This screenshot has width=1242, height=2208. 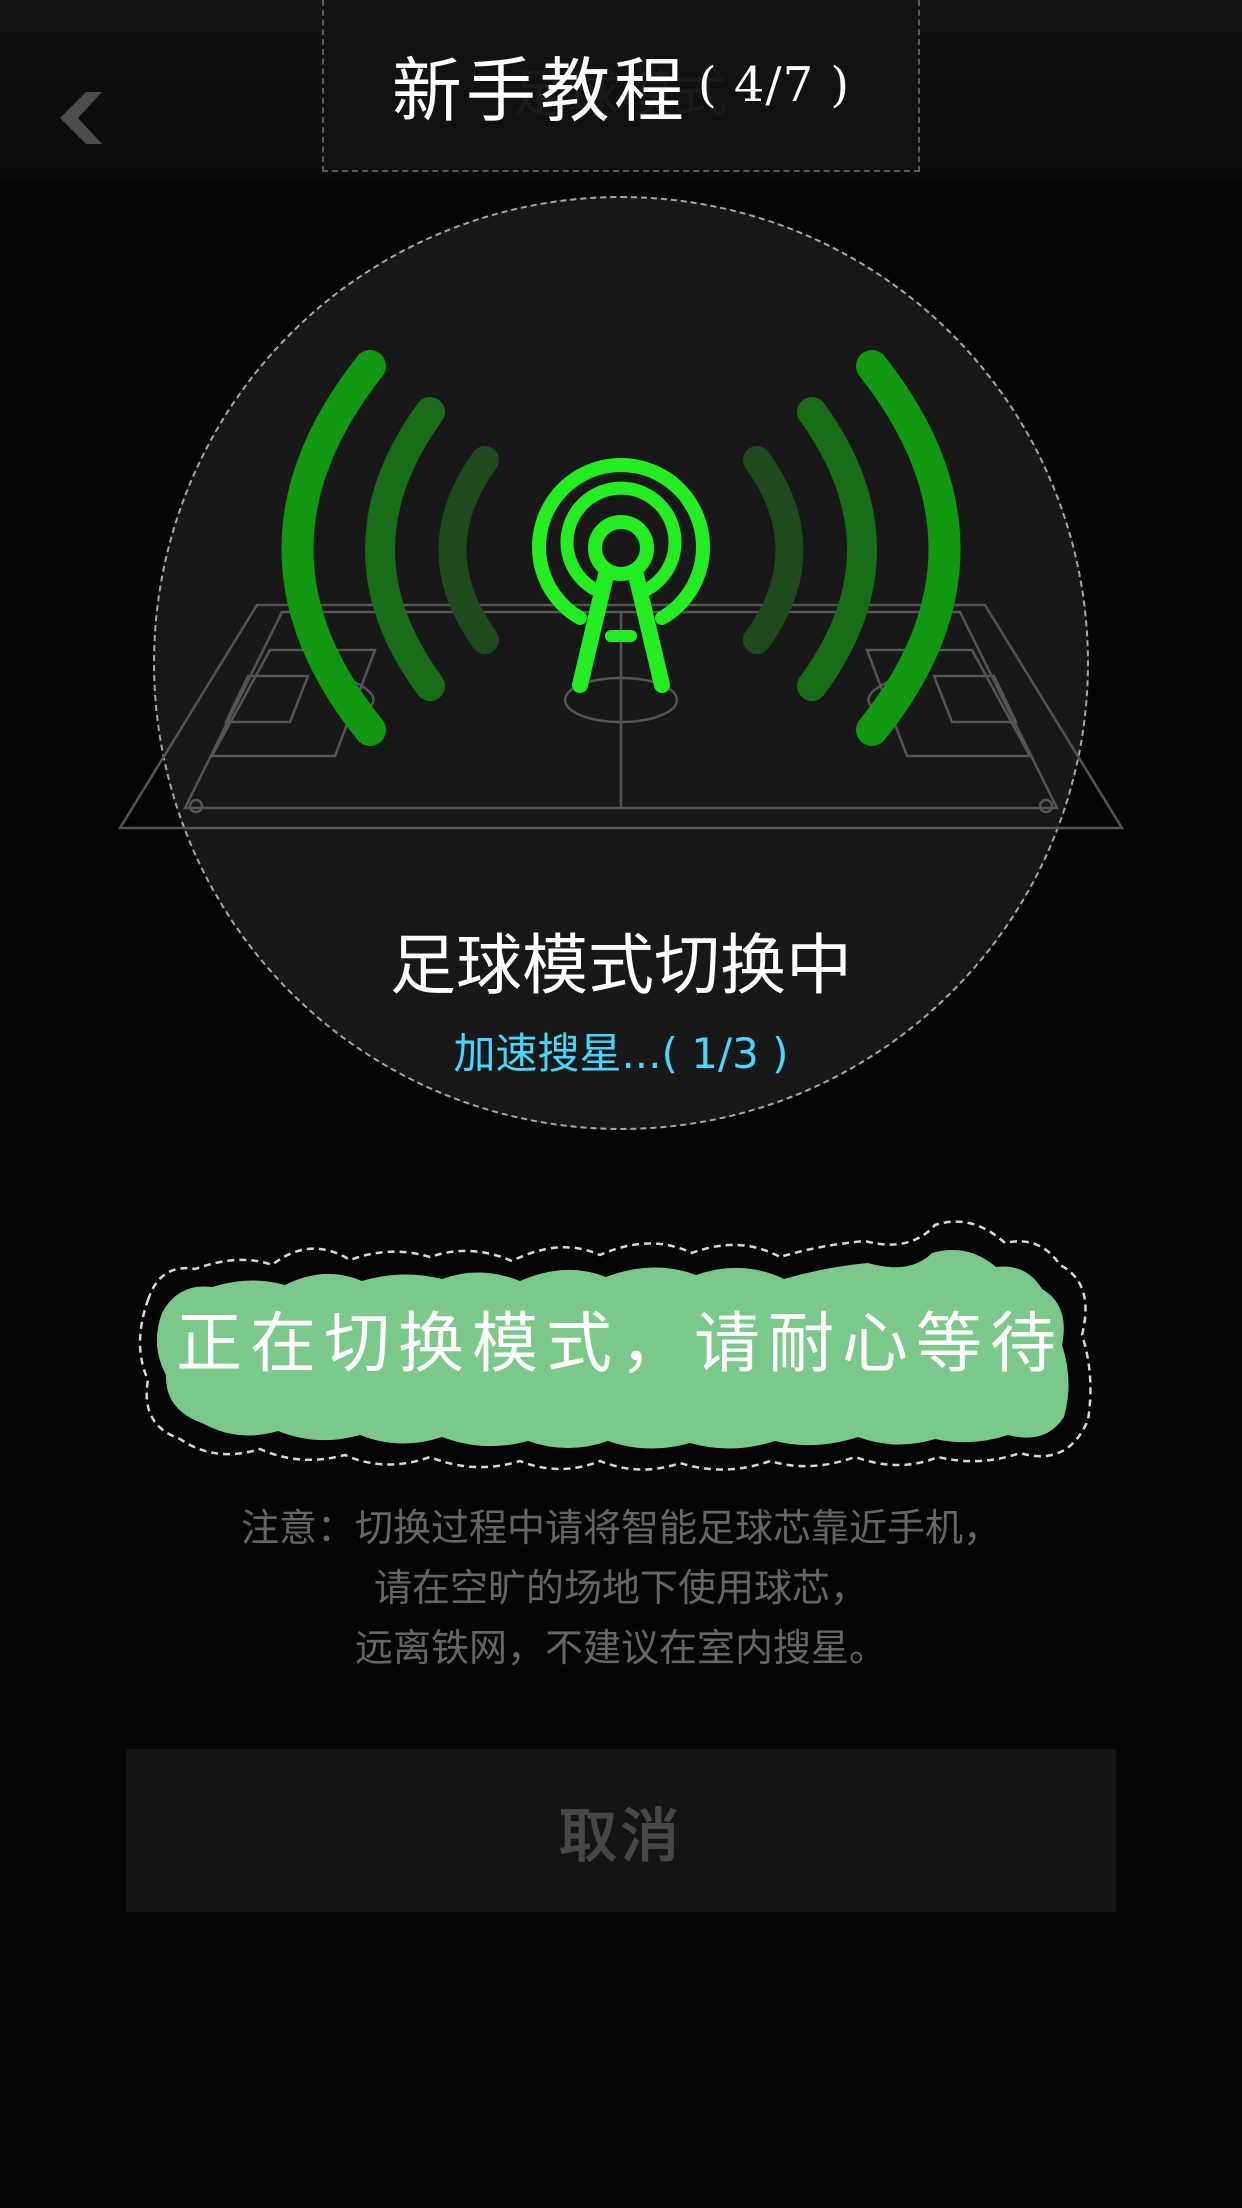 What do you see at coordinates (621, 965) in the screenshot?
I see `status-title: 足球模式切换中` at bounding box center [621, 965].